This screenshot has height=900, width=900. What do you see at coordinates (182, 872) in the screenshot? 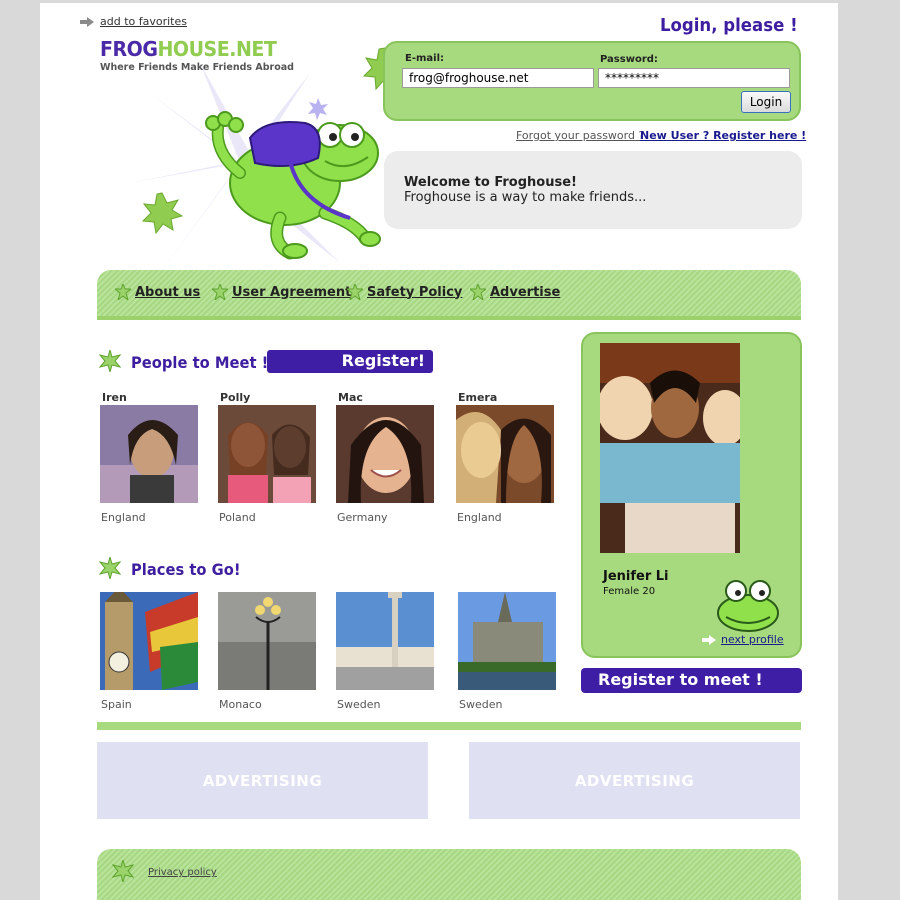
I see `privacy-policy-link: Privacy policy` at bounding box center [182, 872].